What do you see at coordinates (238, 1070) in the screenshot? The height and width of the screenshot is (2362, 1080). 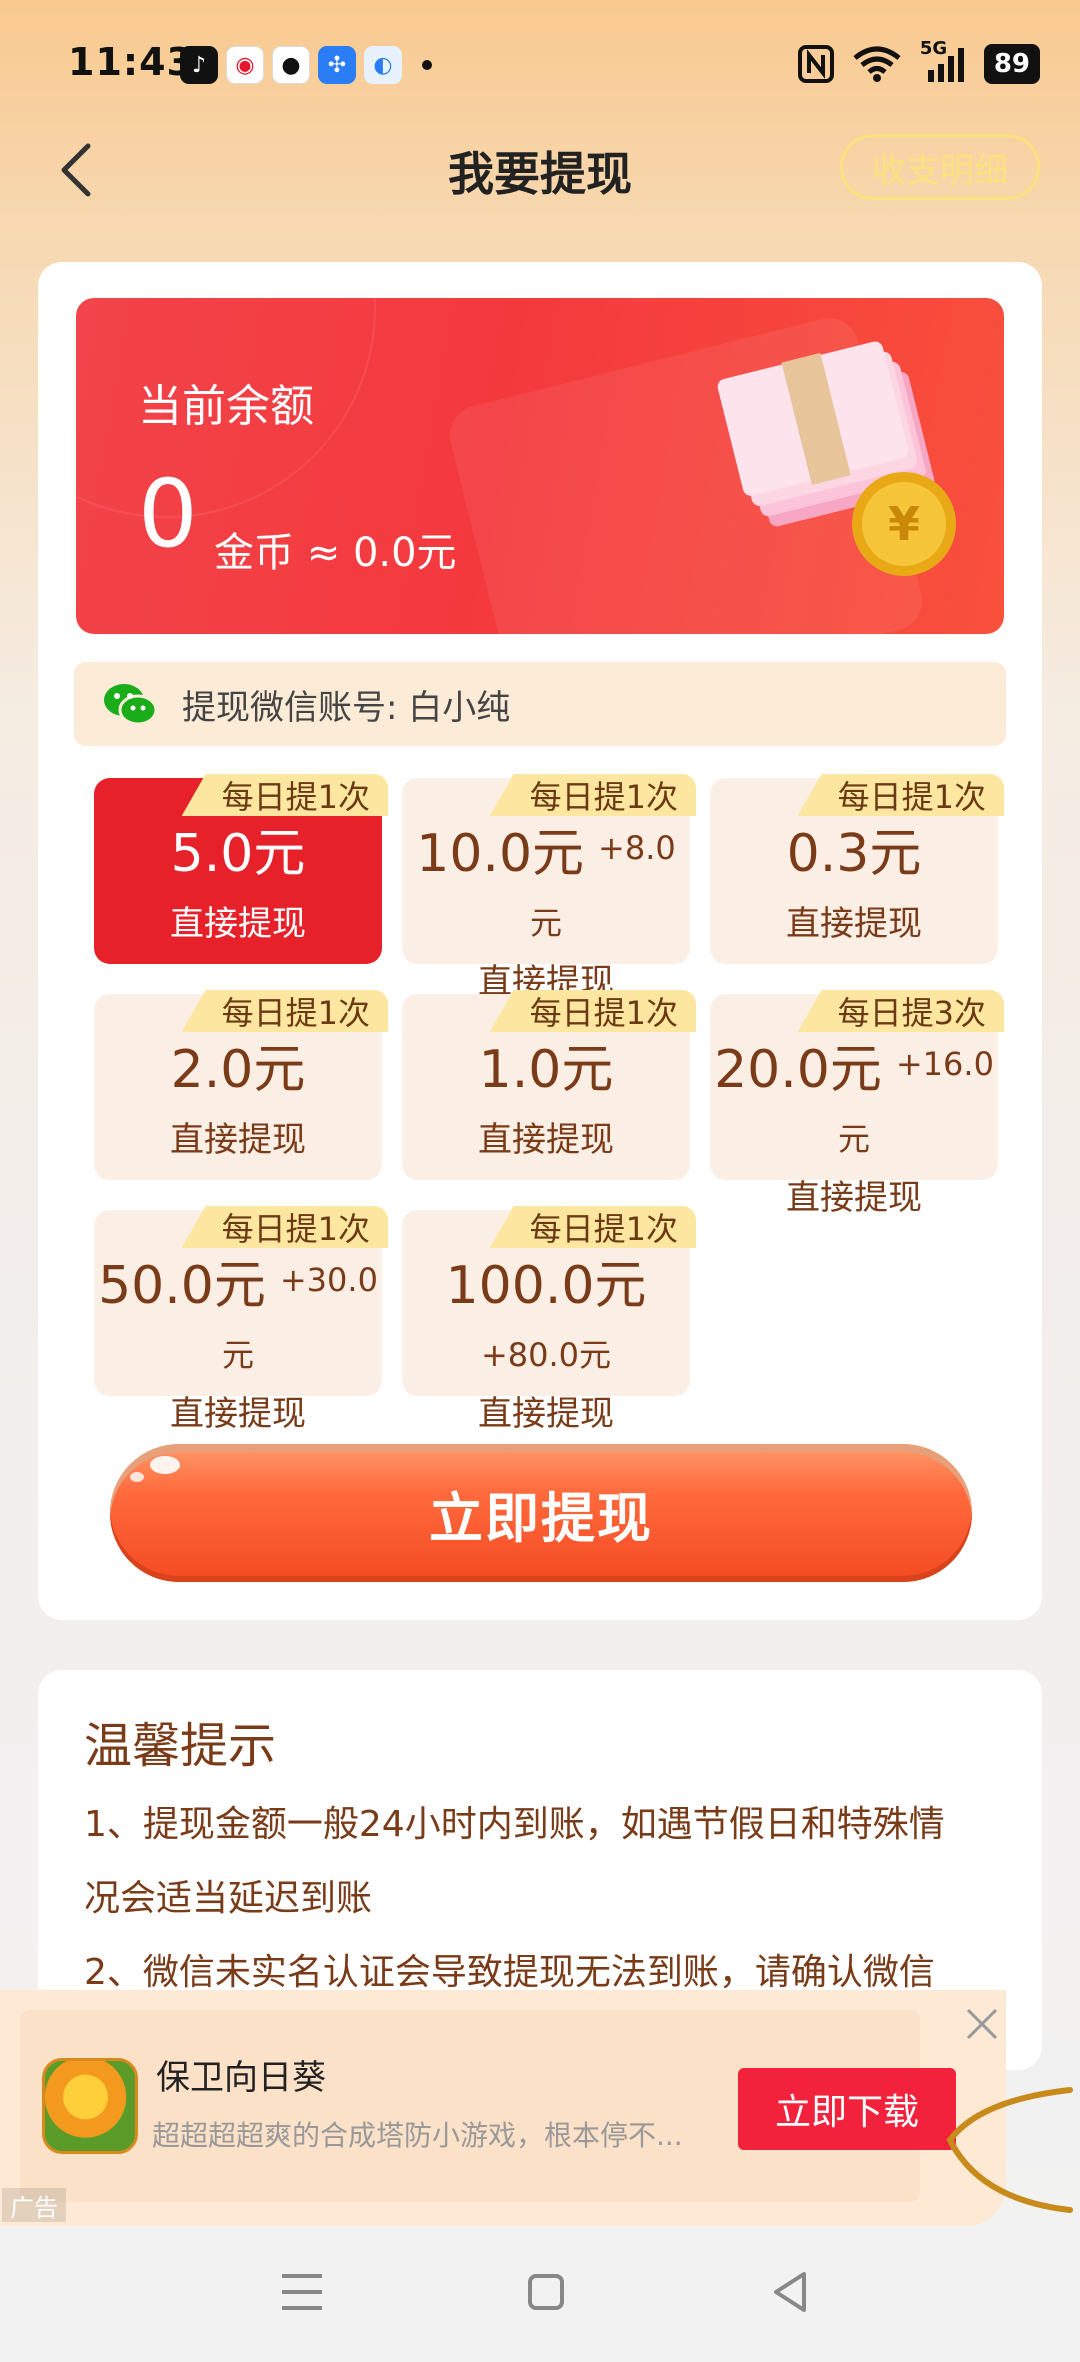 I see `option-amount: 2.0元` at bounding box center [238, 1070].